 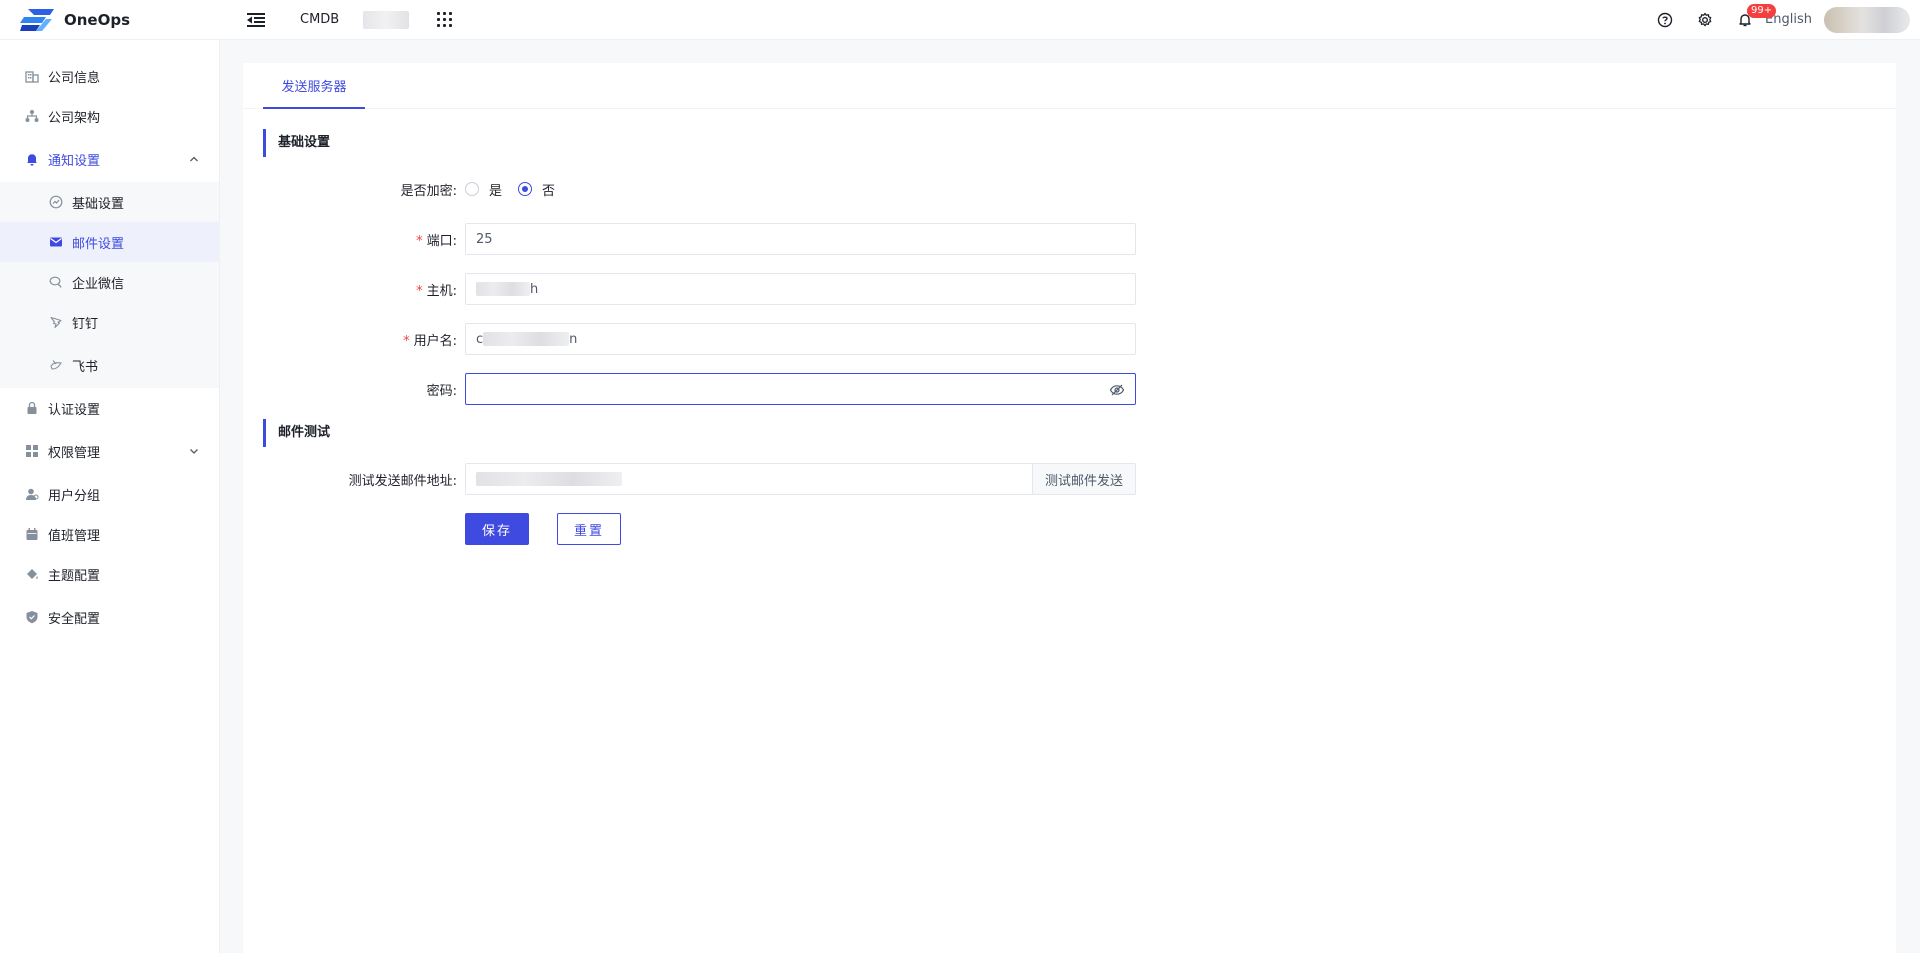 I want to click on encrypt-label: 是否加密:, so click(x=428, y=191).